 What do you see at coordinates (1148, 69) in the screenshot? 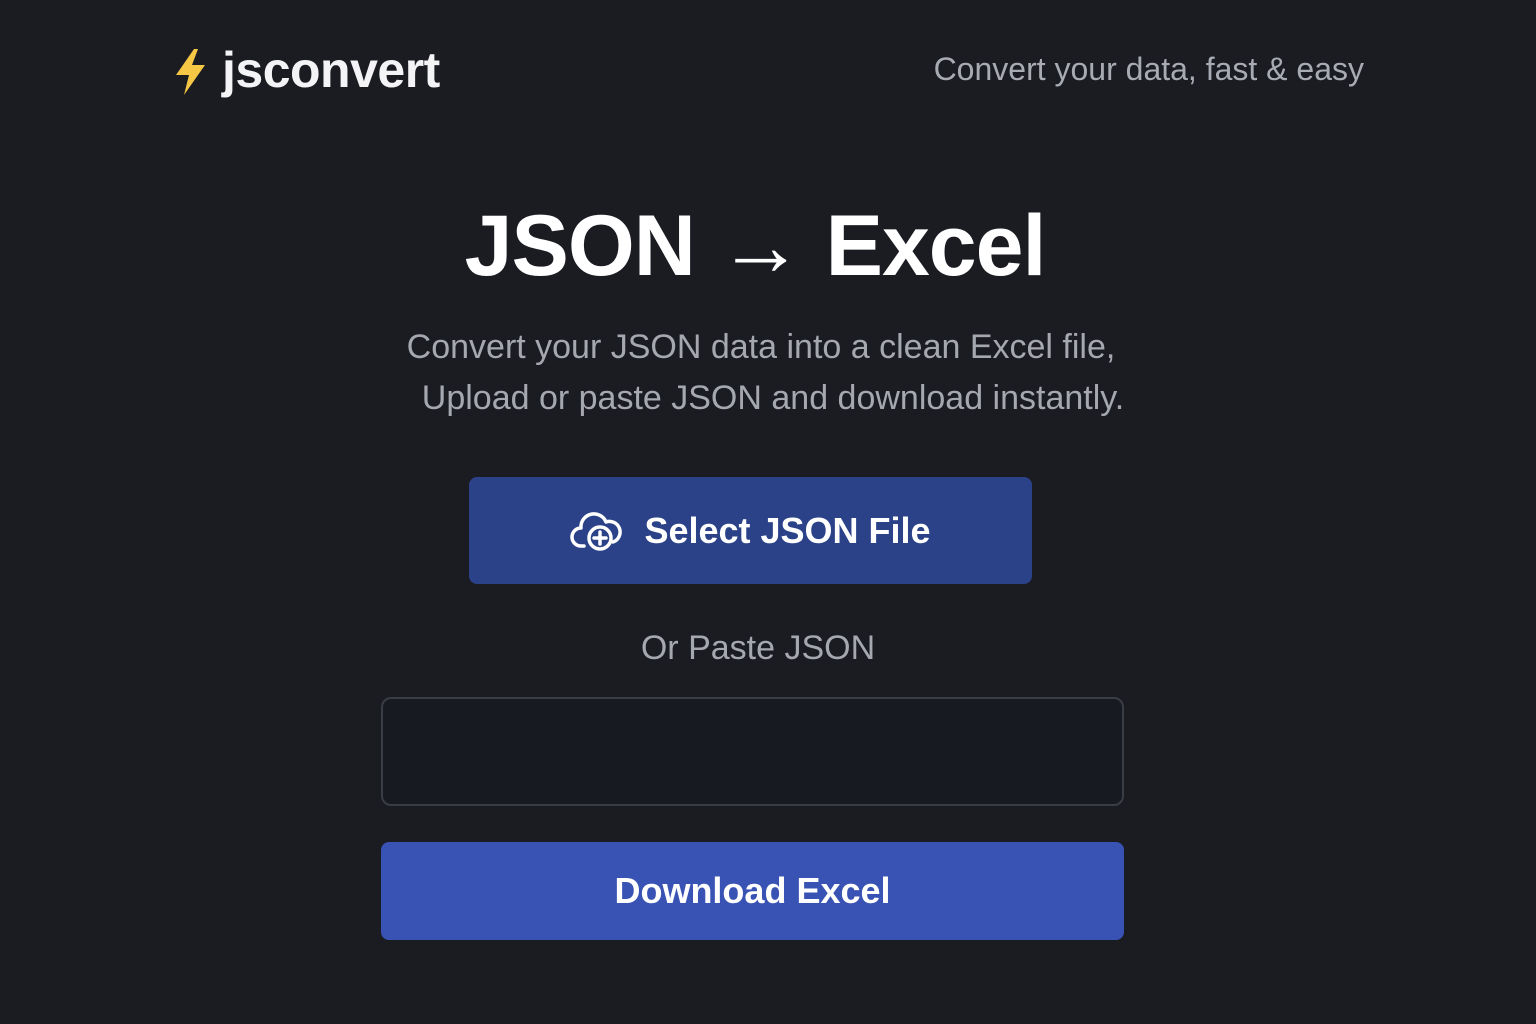
I see `header-tagline: Convert your data, fast & easy` at bounding box center [1148, 69].